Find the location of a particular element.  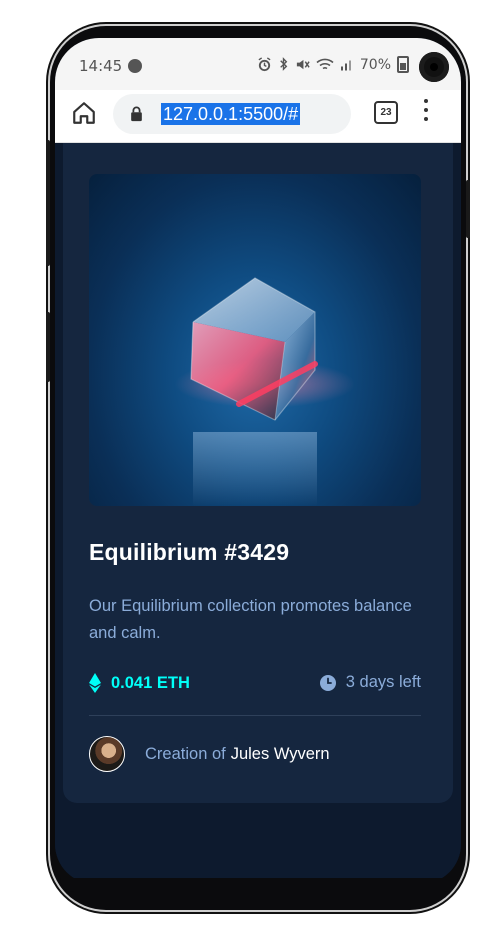

phone-bottom-bezel is located at coordinates (259, 885).